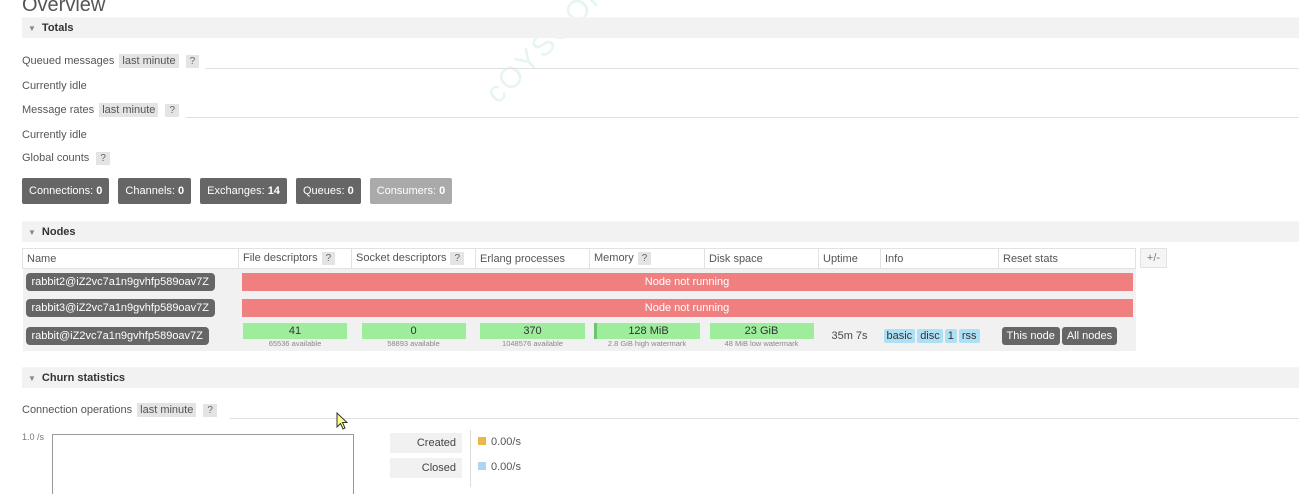  What do you see at coordinates (103, 158) in the screenshot?
I see `global-help-icon: ?` at bounding box center [103, 158].